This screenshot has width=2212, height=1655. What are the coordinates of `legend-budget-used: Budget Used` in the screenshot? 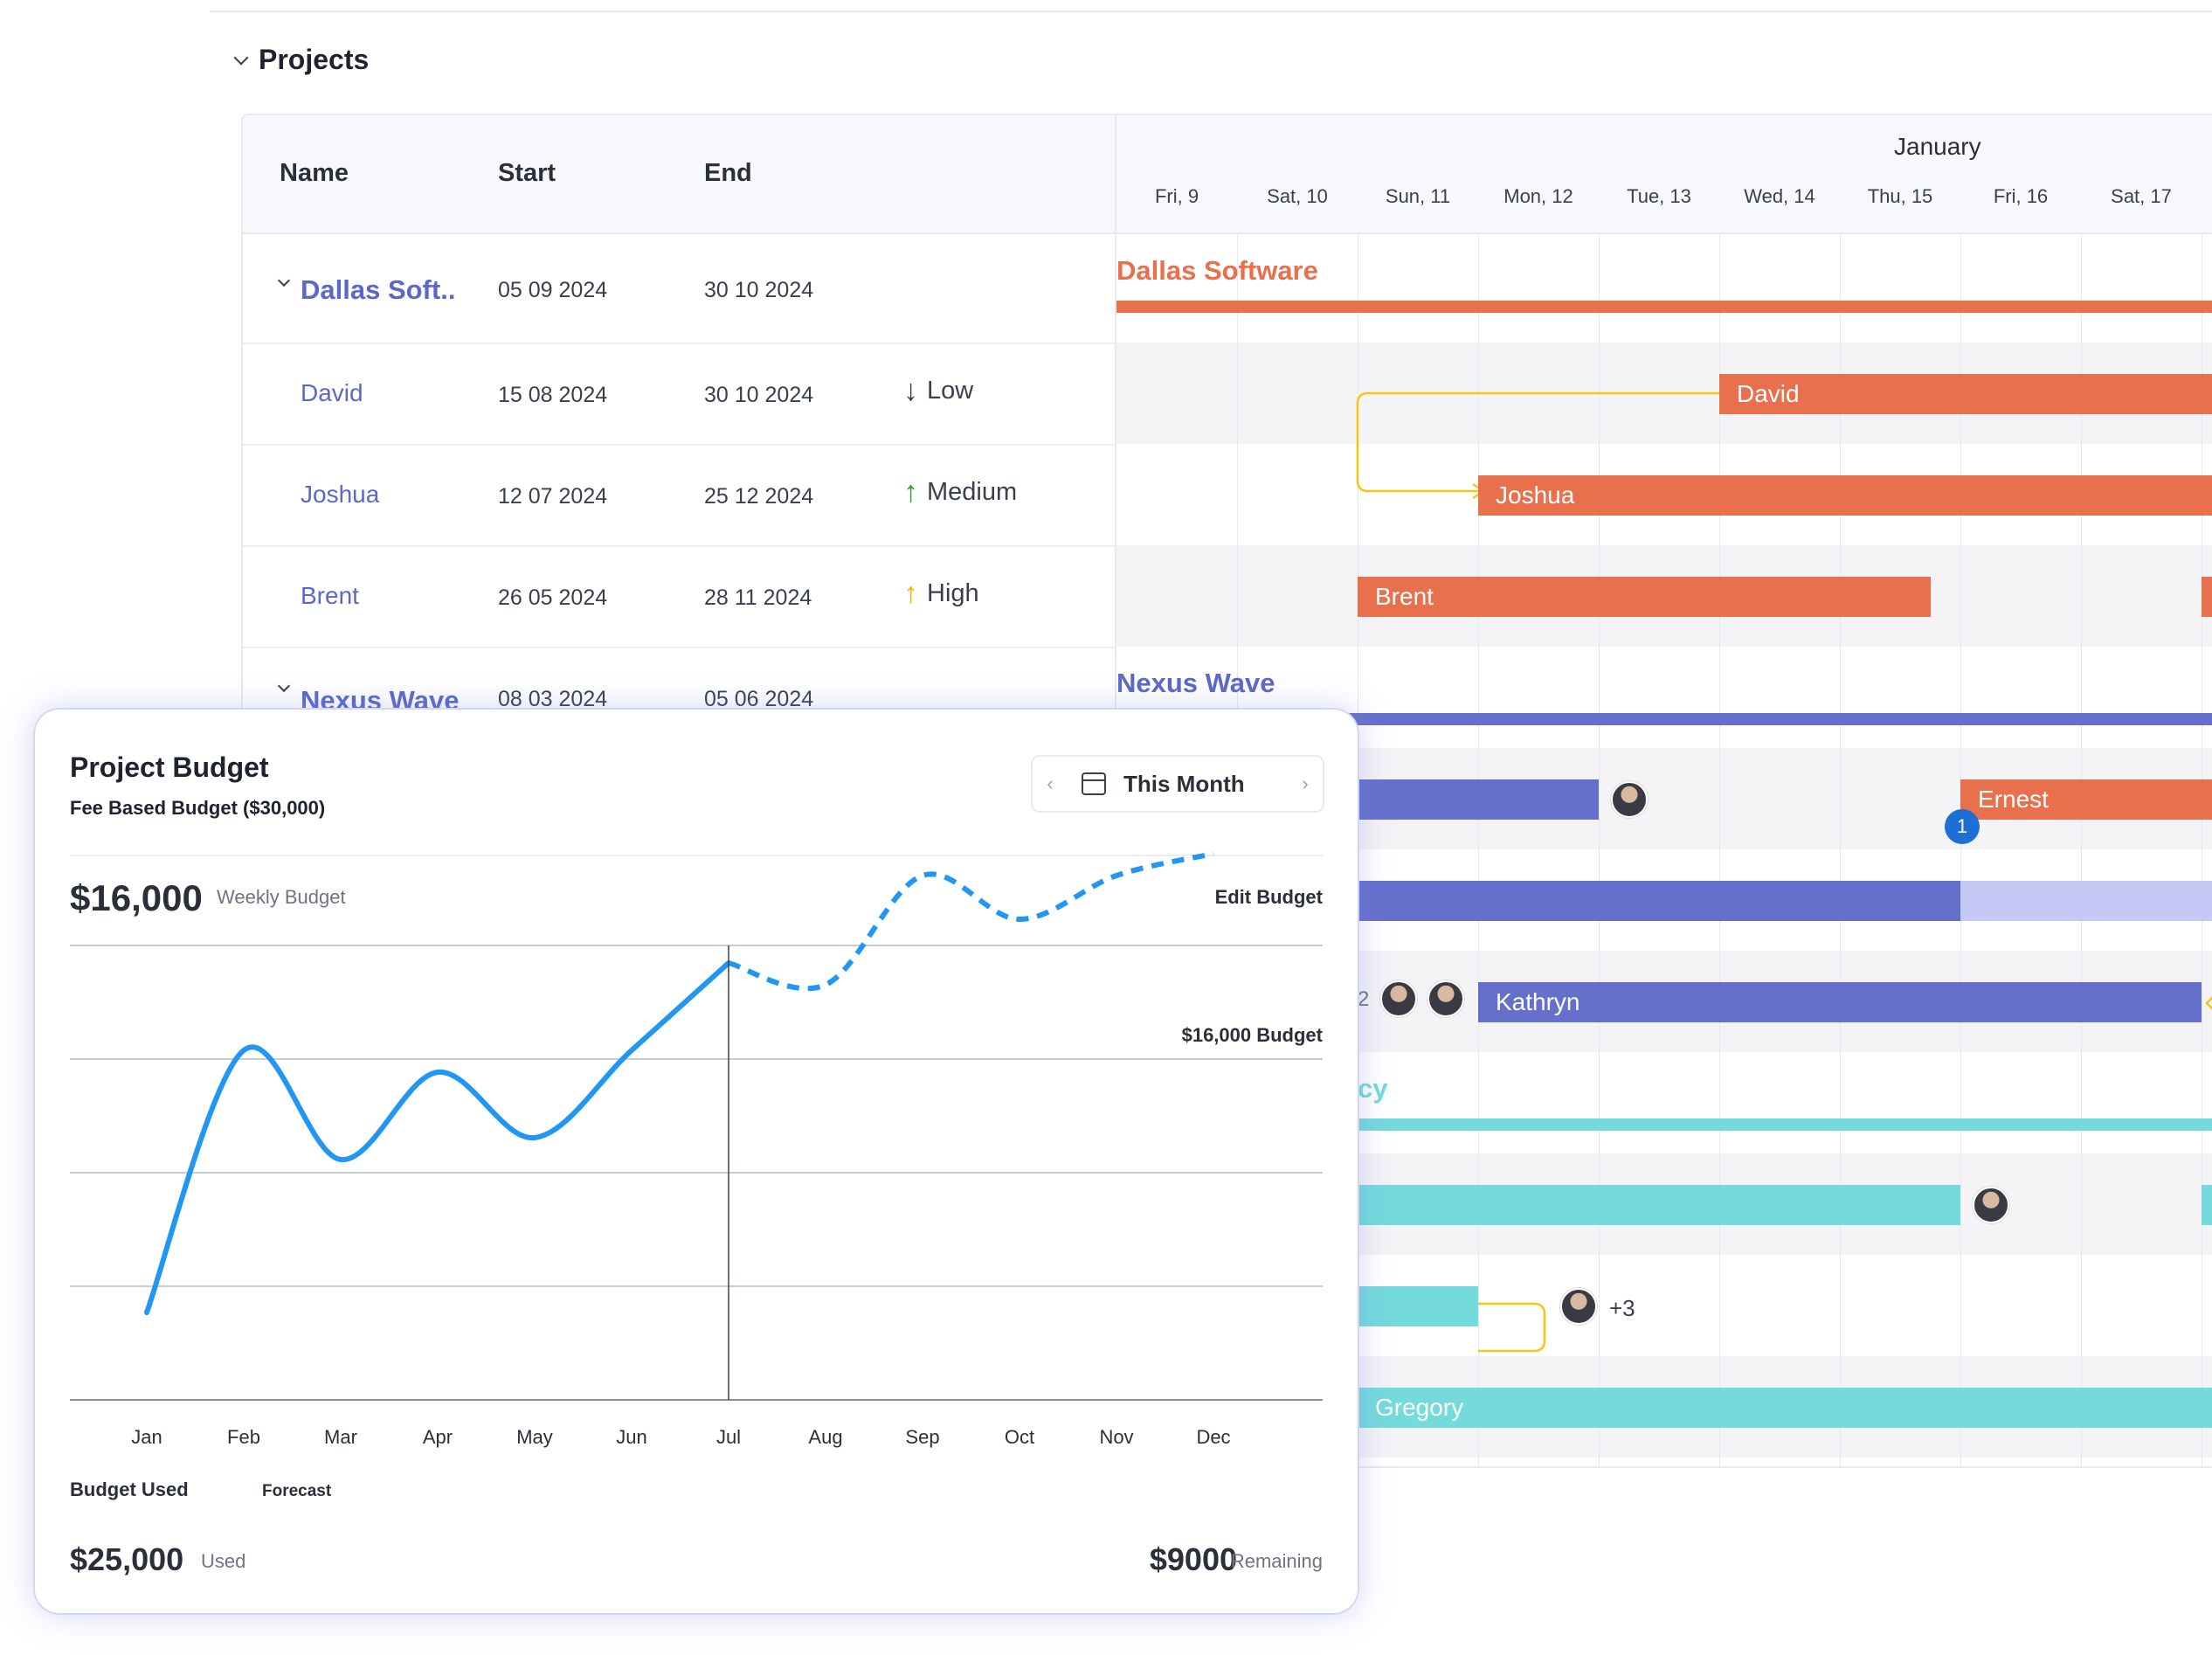 It's located at (129, 1489).